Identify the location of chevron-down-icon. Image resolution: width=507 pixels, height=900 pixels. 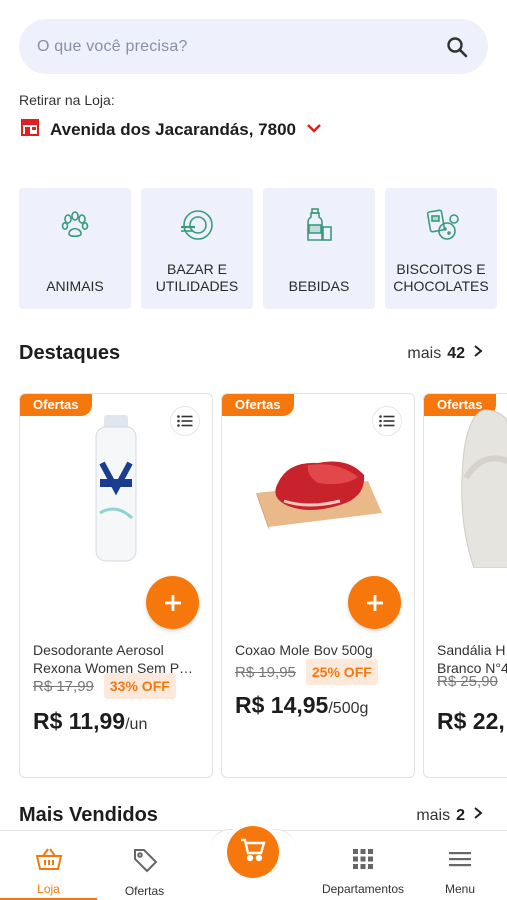
(314, 130).